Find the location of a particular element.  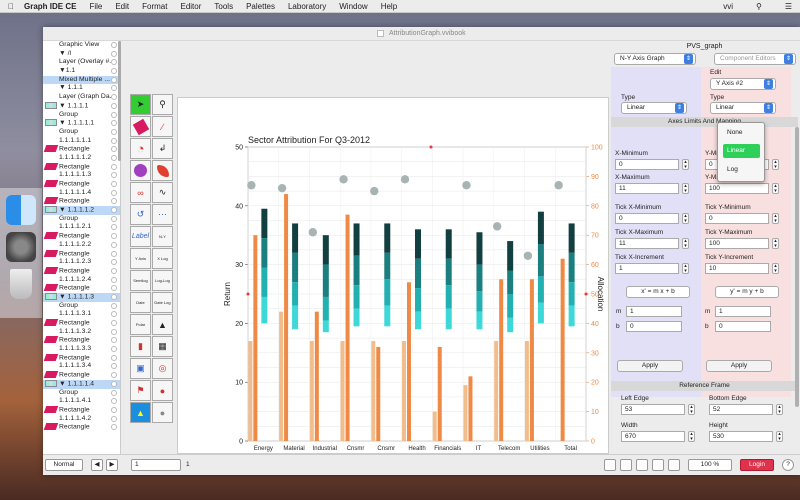

hierarchy-row: 1.1.1.1.1.2 is located at coordinates (81, 158).